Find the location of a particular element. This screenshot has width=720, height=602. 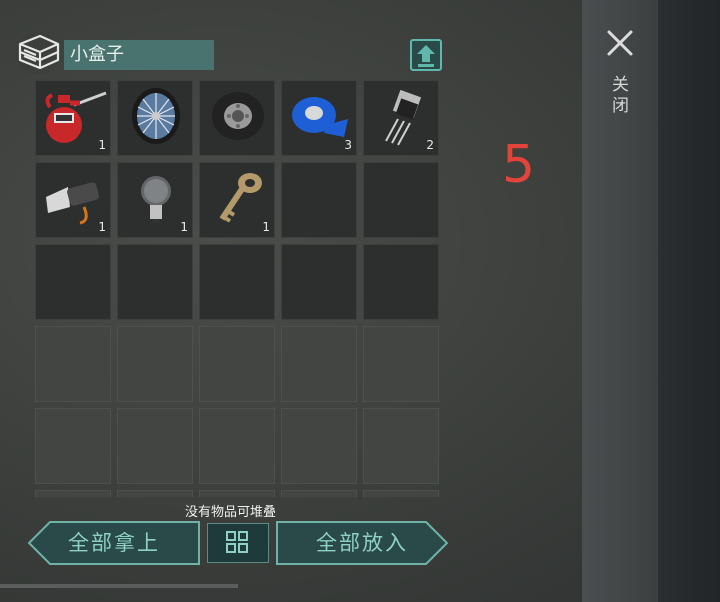

stack-hint: 没有物品可堆叠 is located at coordinates (231, 512).